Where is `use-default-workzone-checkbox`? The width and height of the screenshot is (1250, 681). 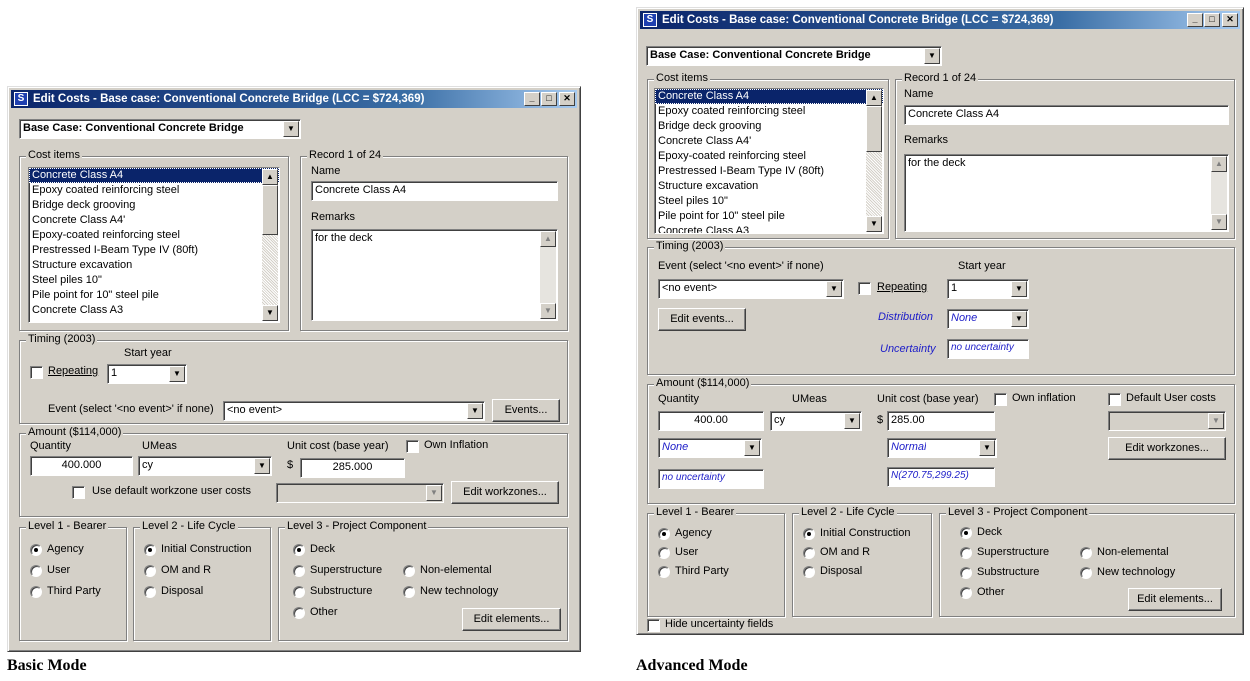 use-default-workzone-checkbox is located at coordinates (78, 492).